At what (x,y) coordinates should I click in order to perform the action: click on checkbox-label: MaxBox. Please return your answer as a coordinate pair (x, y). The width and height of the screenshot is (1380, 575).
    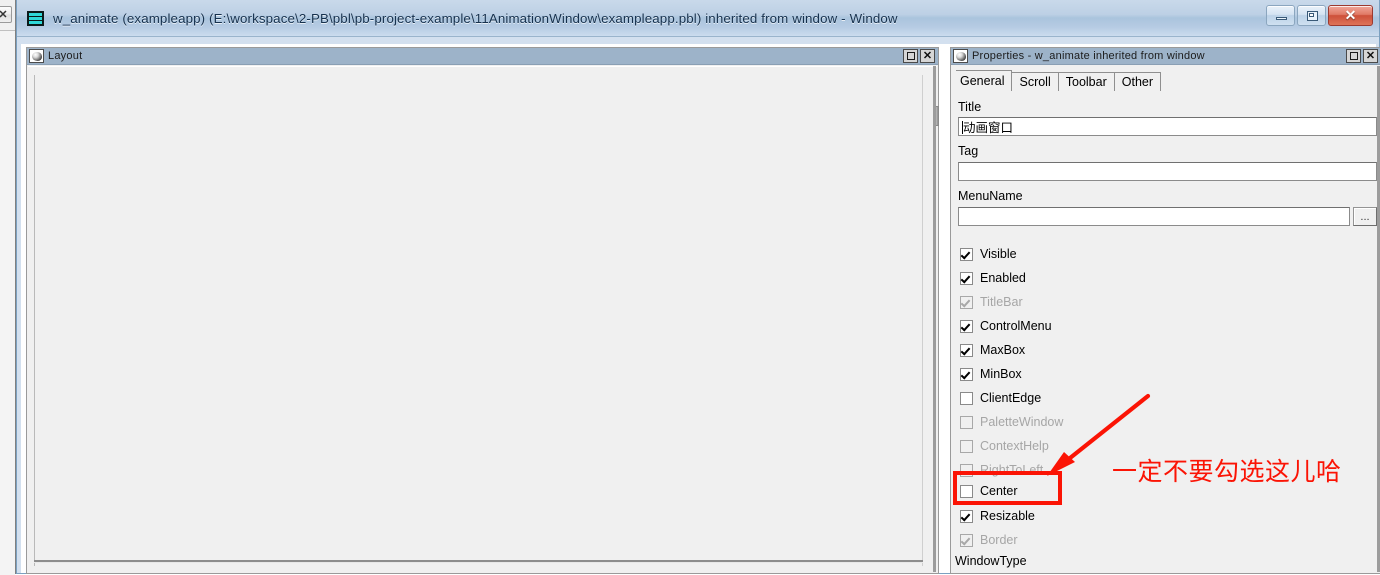
    Looking at the image, I should click on (1003, 350).